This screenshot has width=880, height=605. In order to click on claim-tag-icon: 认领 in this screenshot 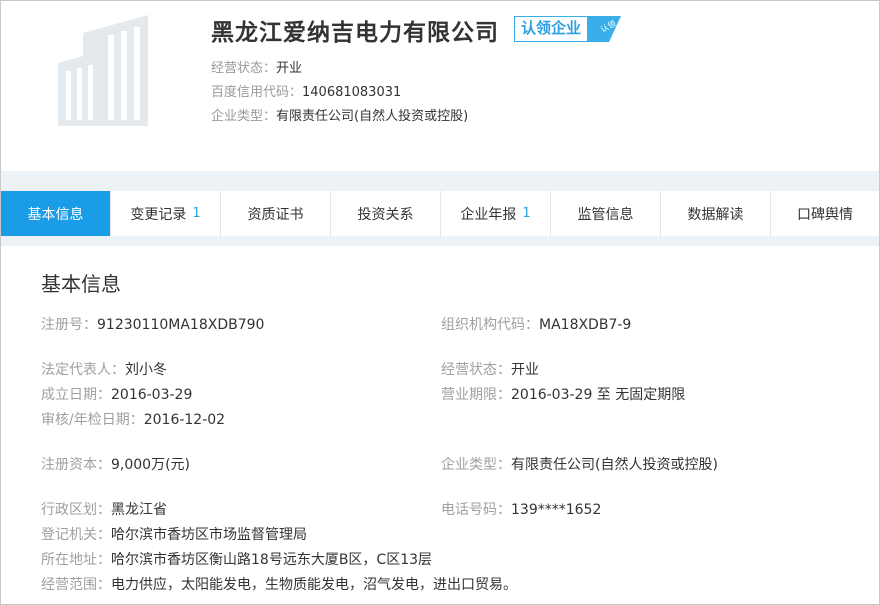, I will do `click(604, 29)`.